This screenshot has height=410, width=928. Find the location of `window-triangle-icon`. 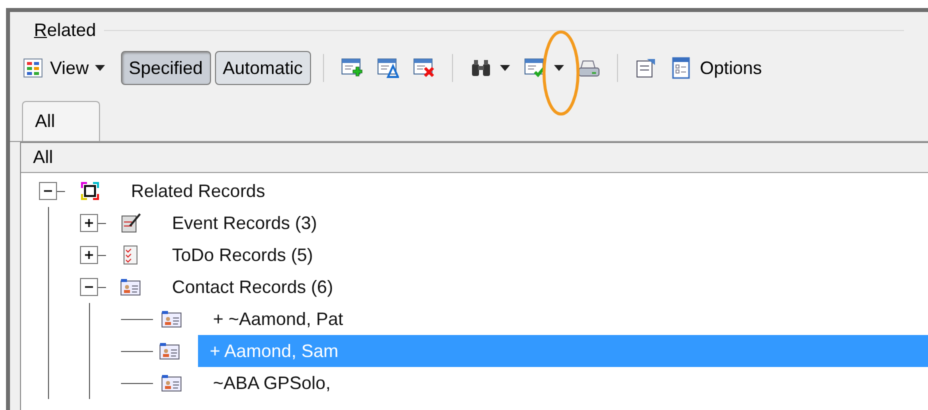

window-triangle-icon is located at coordinates (387, 68).